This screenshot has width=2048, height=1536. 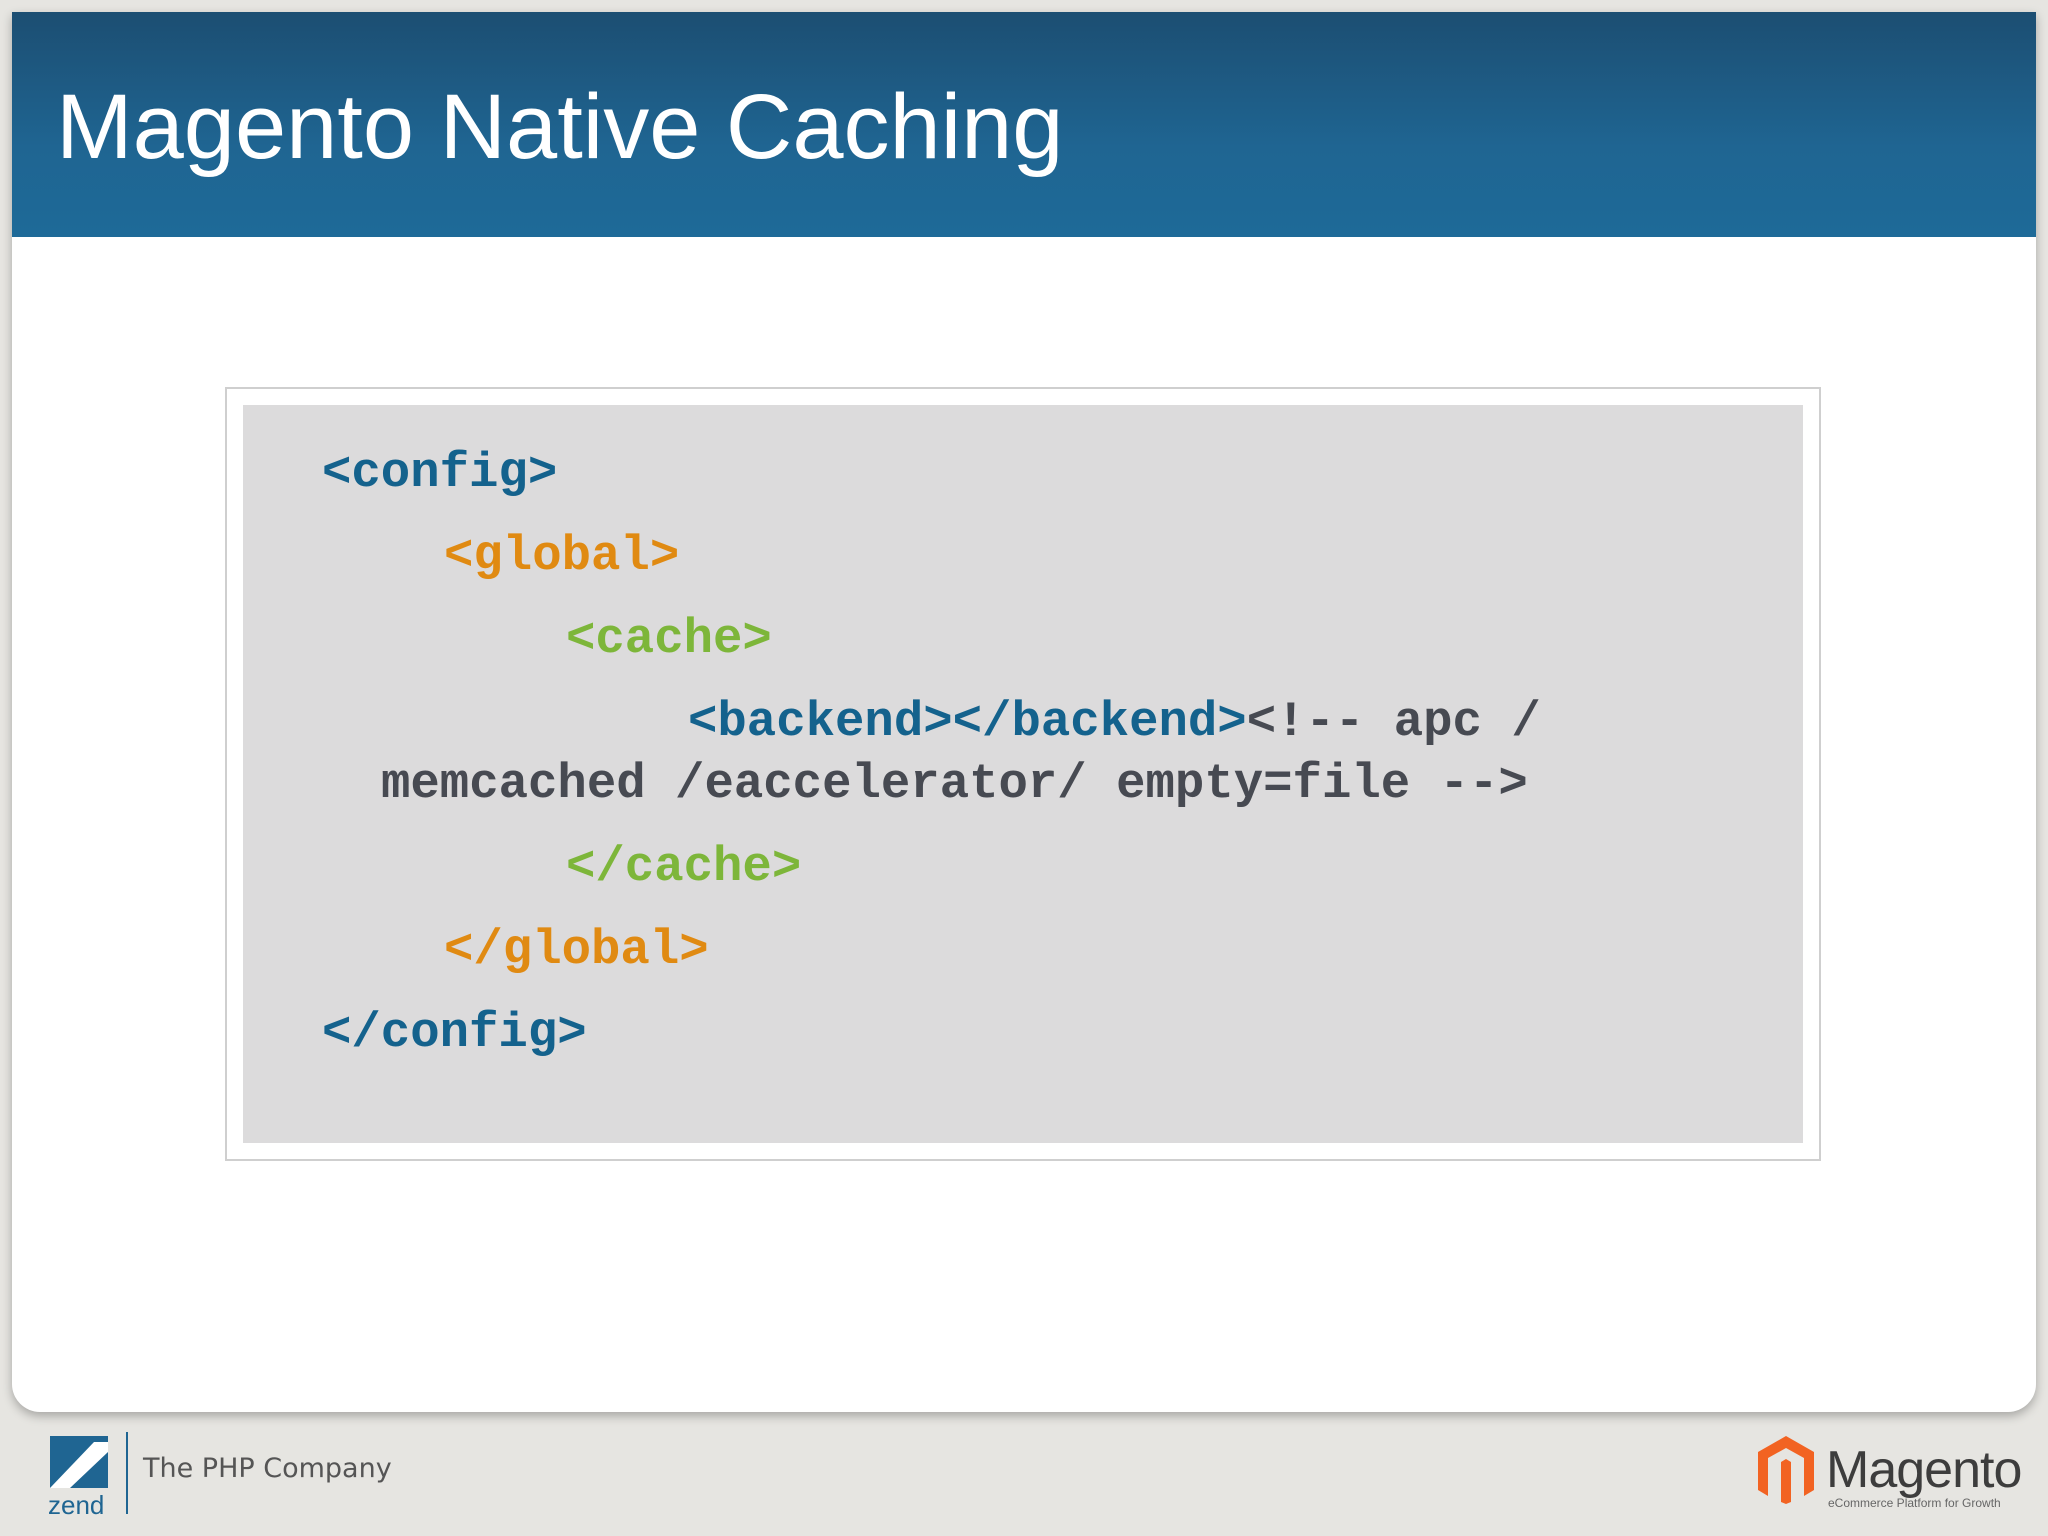 I want to click on zend-logo-icon: zend, so click(x=78, y=1476).